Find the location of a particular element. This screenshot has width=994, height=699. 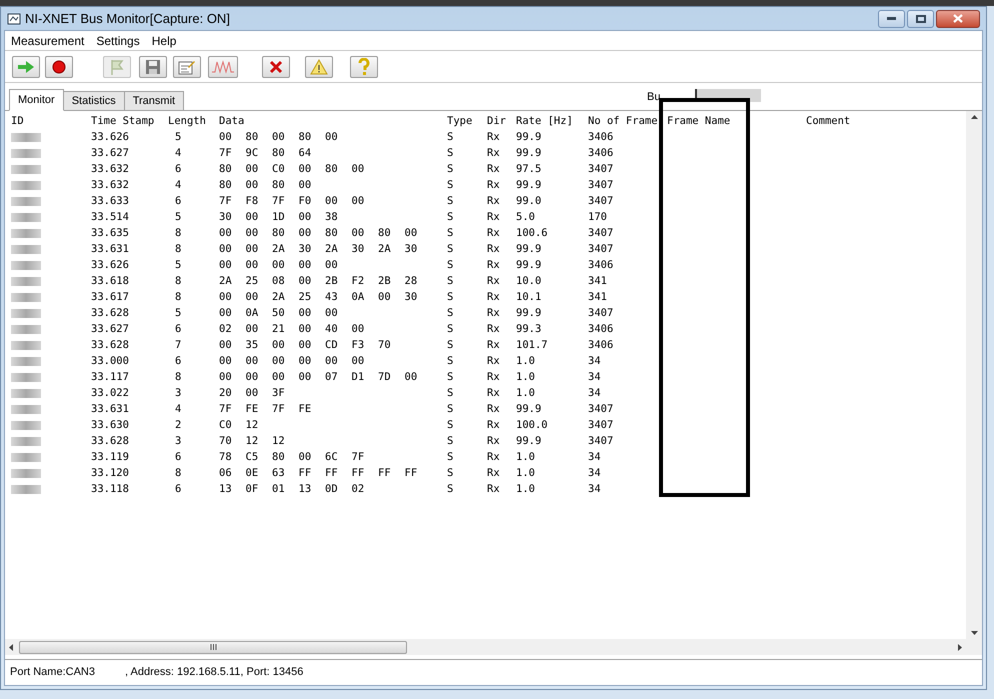

data-byte: C5 is located at coordinates (253, 457).